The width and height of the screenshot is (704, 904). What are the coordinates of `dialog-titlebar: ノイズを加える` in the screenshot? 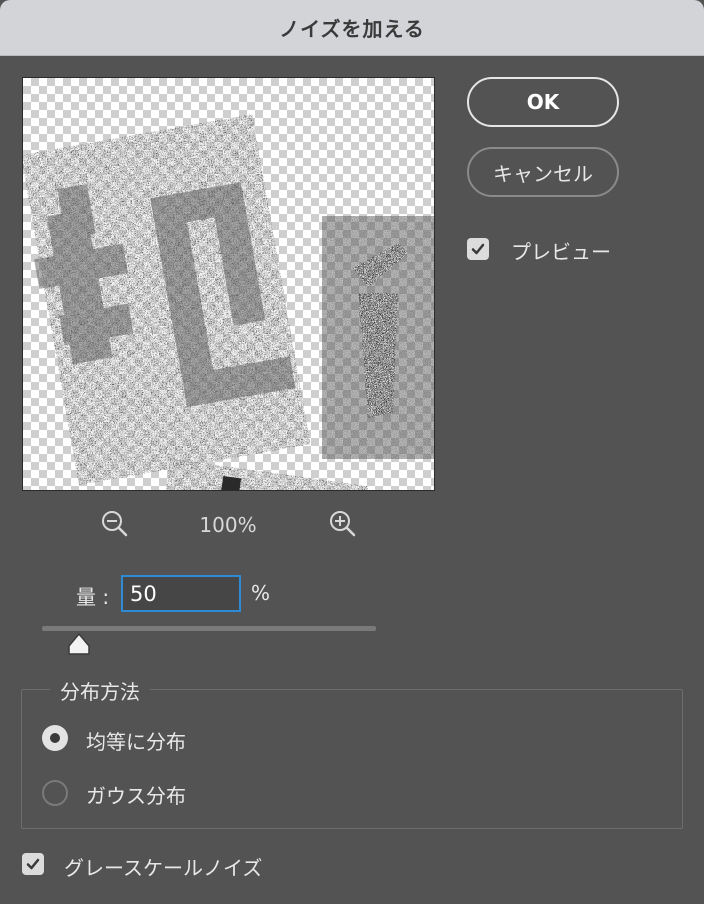 It's located at (352, 28).